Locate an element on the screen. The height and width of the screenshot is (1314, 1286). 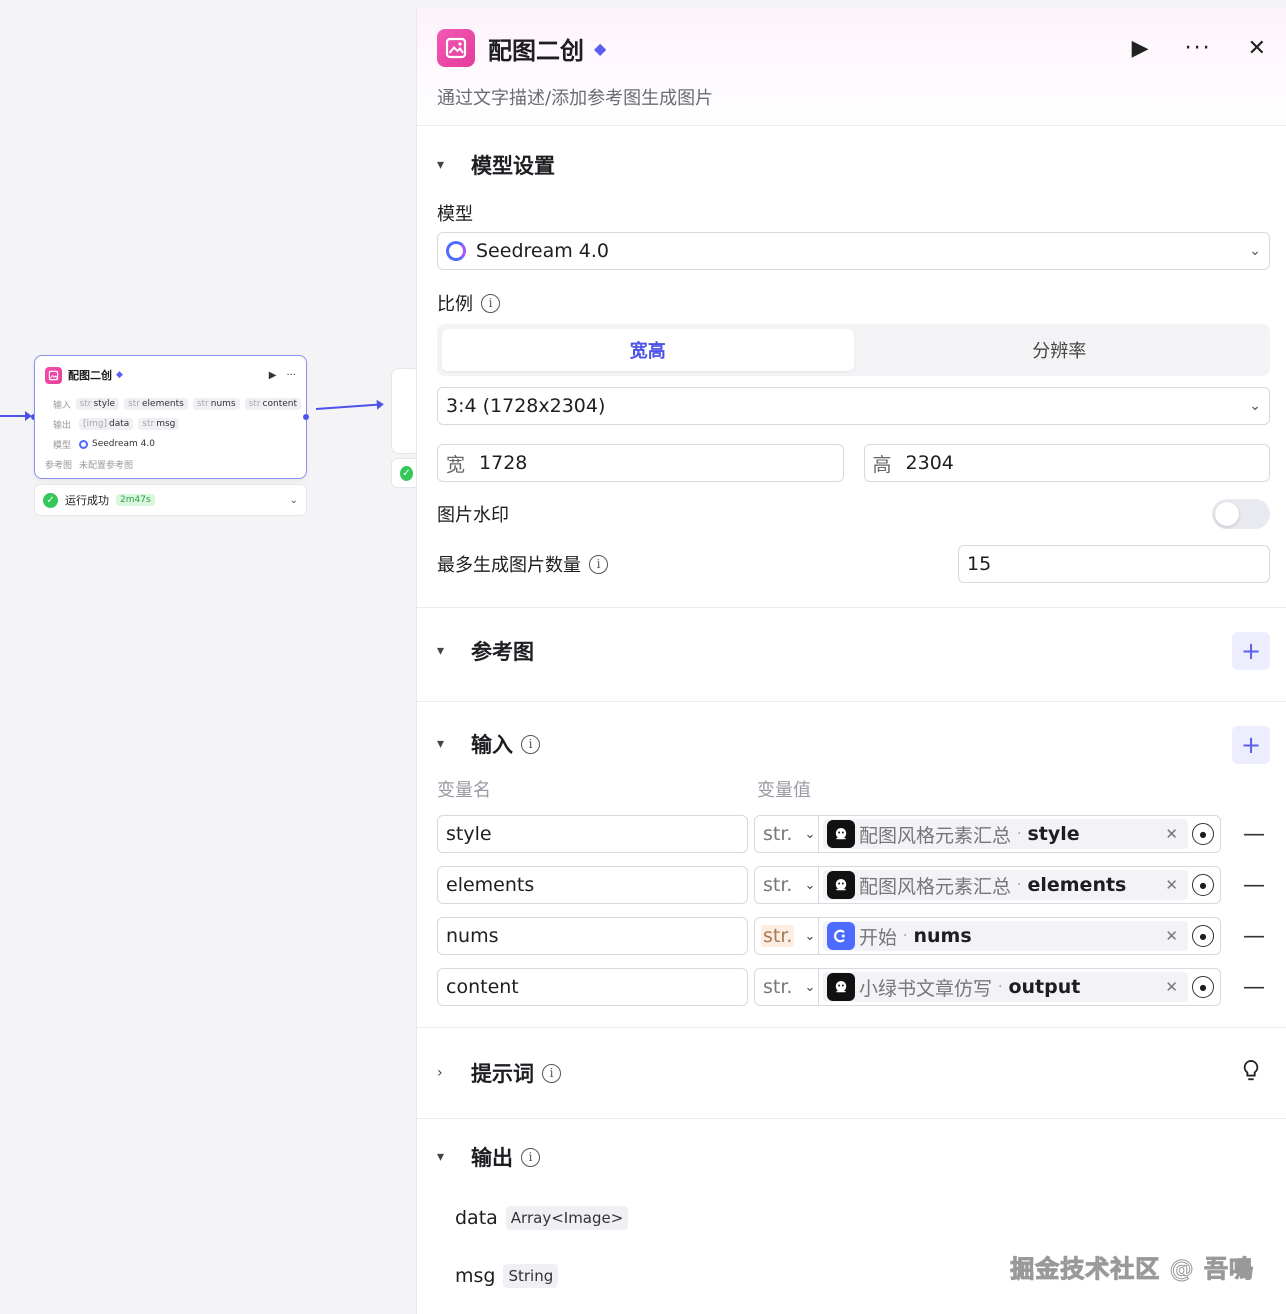
prompt-section: › 提示词 i is located at coordinates (851, 1073).